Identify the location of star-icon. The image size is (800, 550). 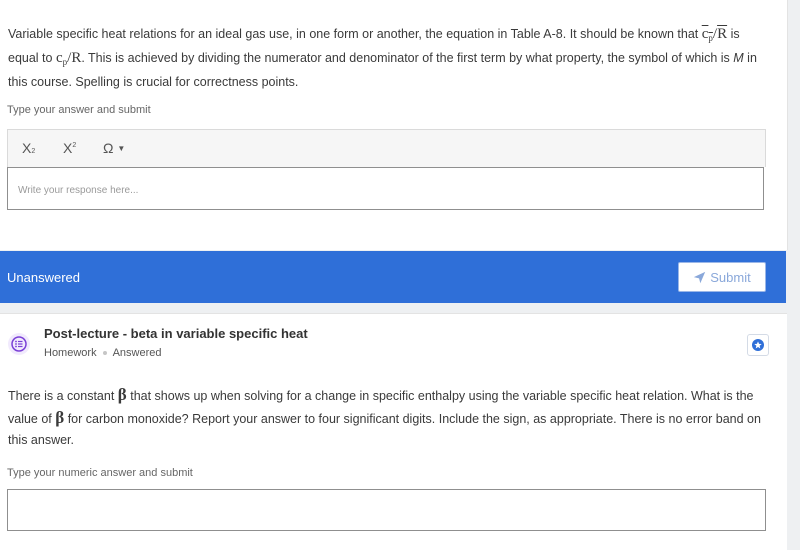
(758, 345).